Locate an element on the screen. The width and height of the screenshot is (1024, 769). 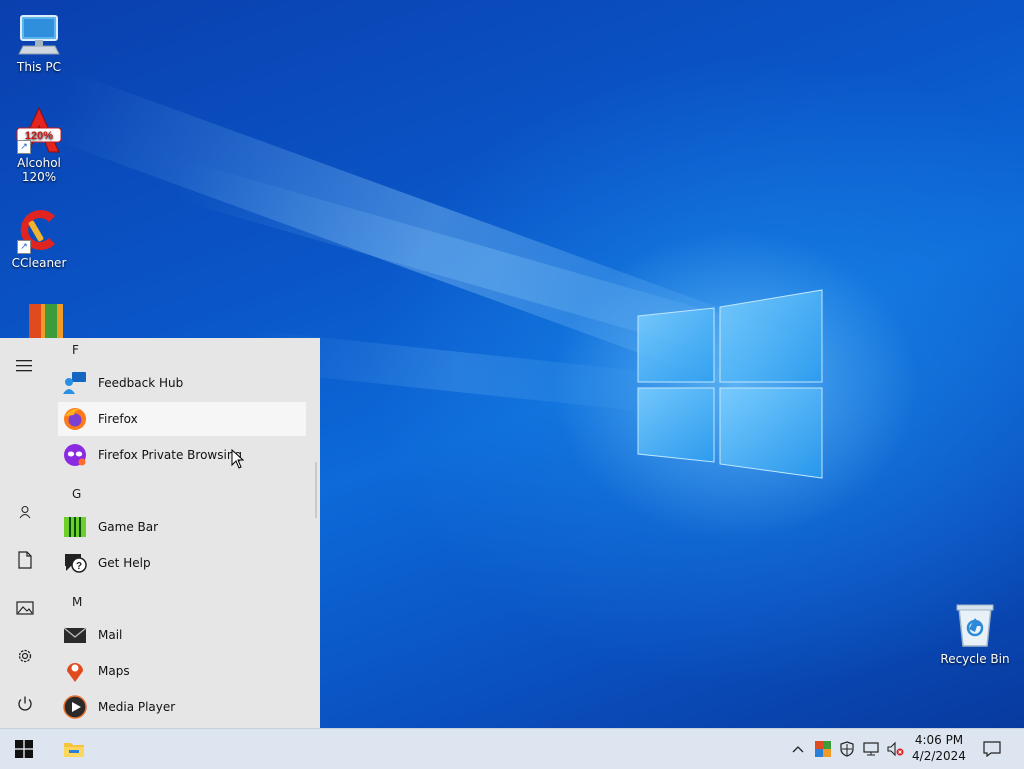
media-player-icon is located at coordinates (75, 707).